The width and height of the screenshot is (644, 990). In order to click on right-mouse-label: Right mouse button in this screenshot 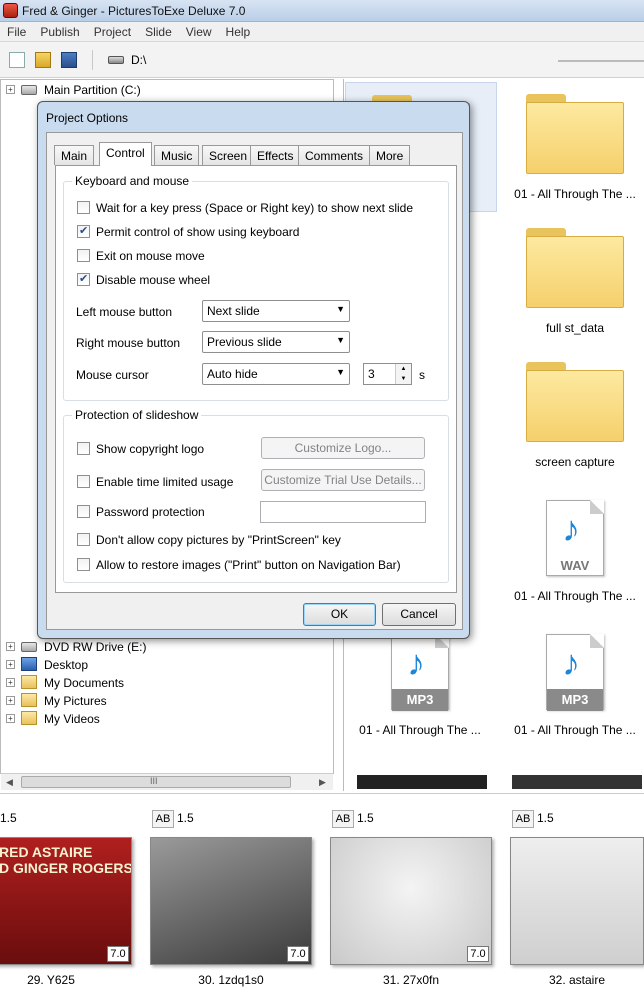, I will do `click(128, 343)`.